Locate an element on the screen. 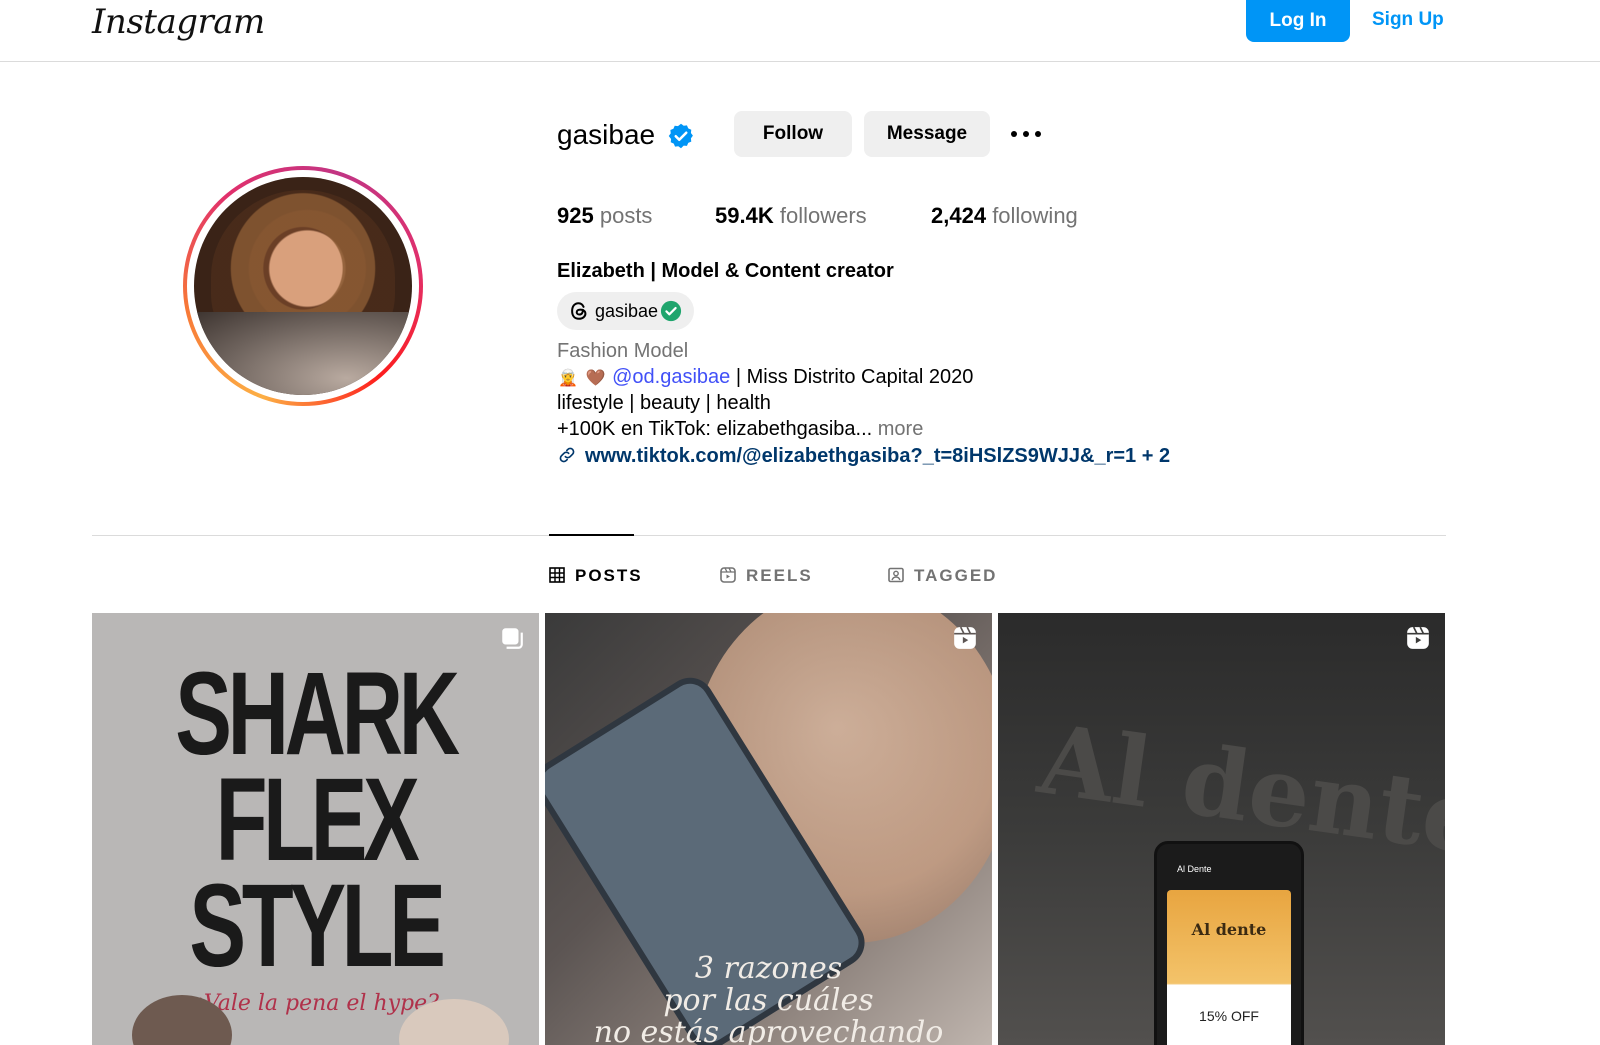 The height and width of the screenshot is (1045, 1600). post-tile: SHARK FLEX STYLE ¿Vale la pena el hype? is located at coordinates (315, 829).